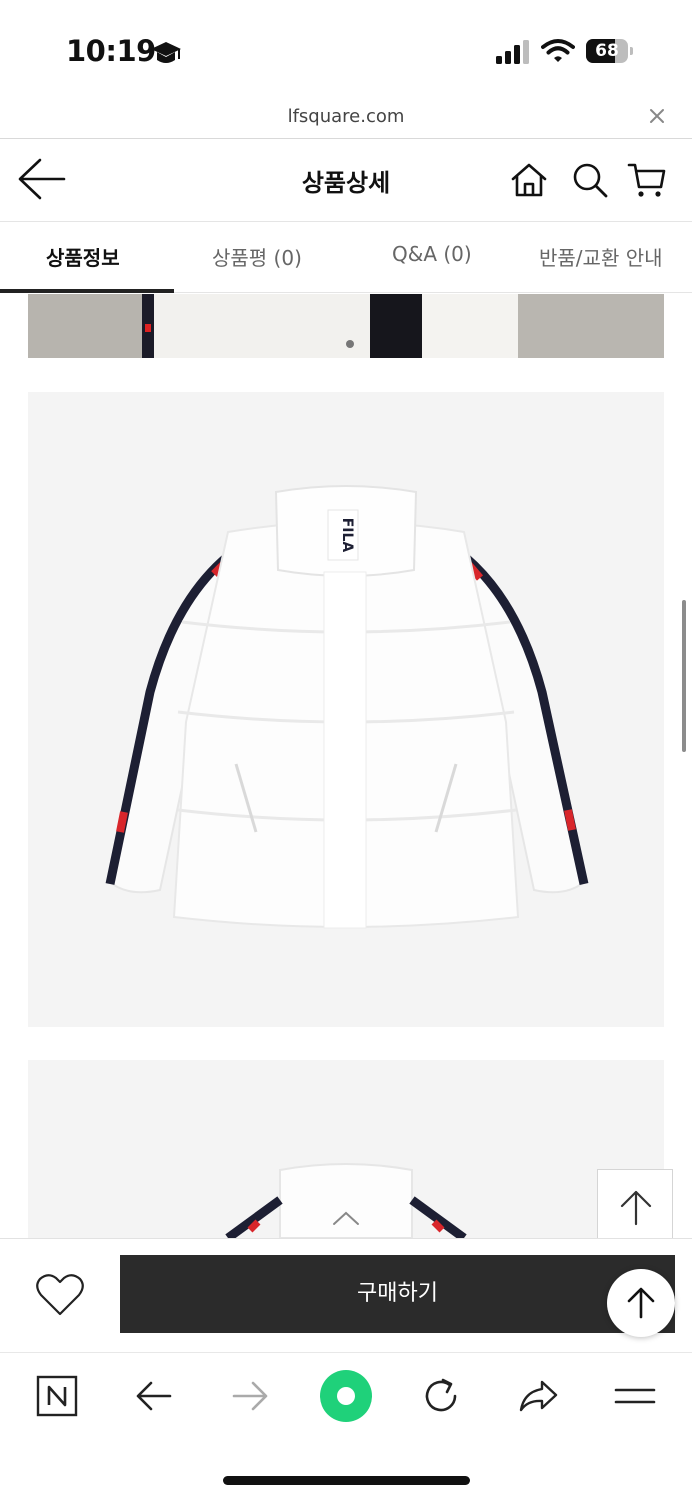 The width and height of the screenshot is (692, 1501). Describe the element at coordinates (684, 676) in the screenshot. I see `page-scrollbar` at that location.